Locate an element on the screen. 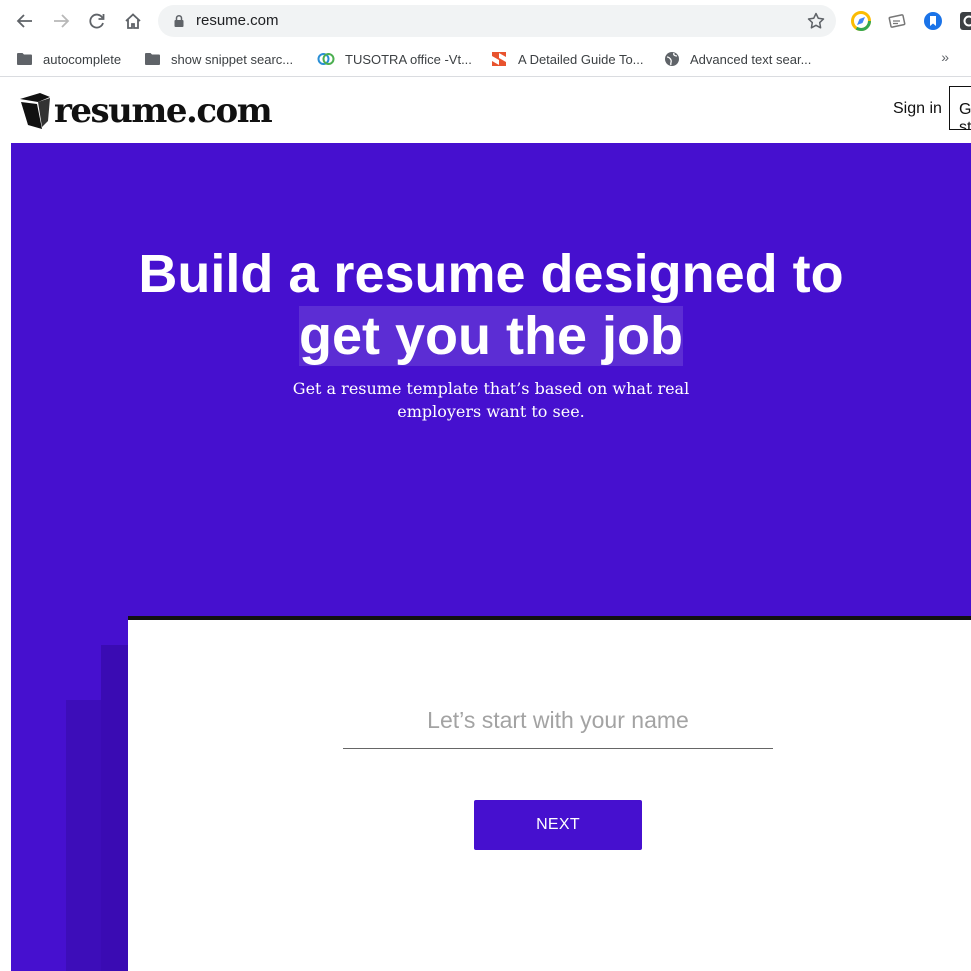 The image size is (971, 971). bookmark-label: autocomplete is located at coordinates (82, 59).